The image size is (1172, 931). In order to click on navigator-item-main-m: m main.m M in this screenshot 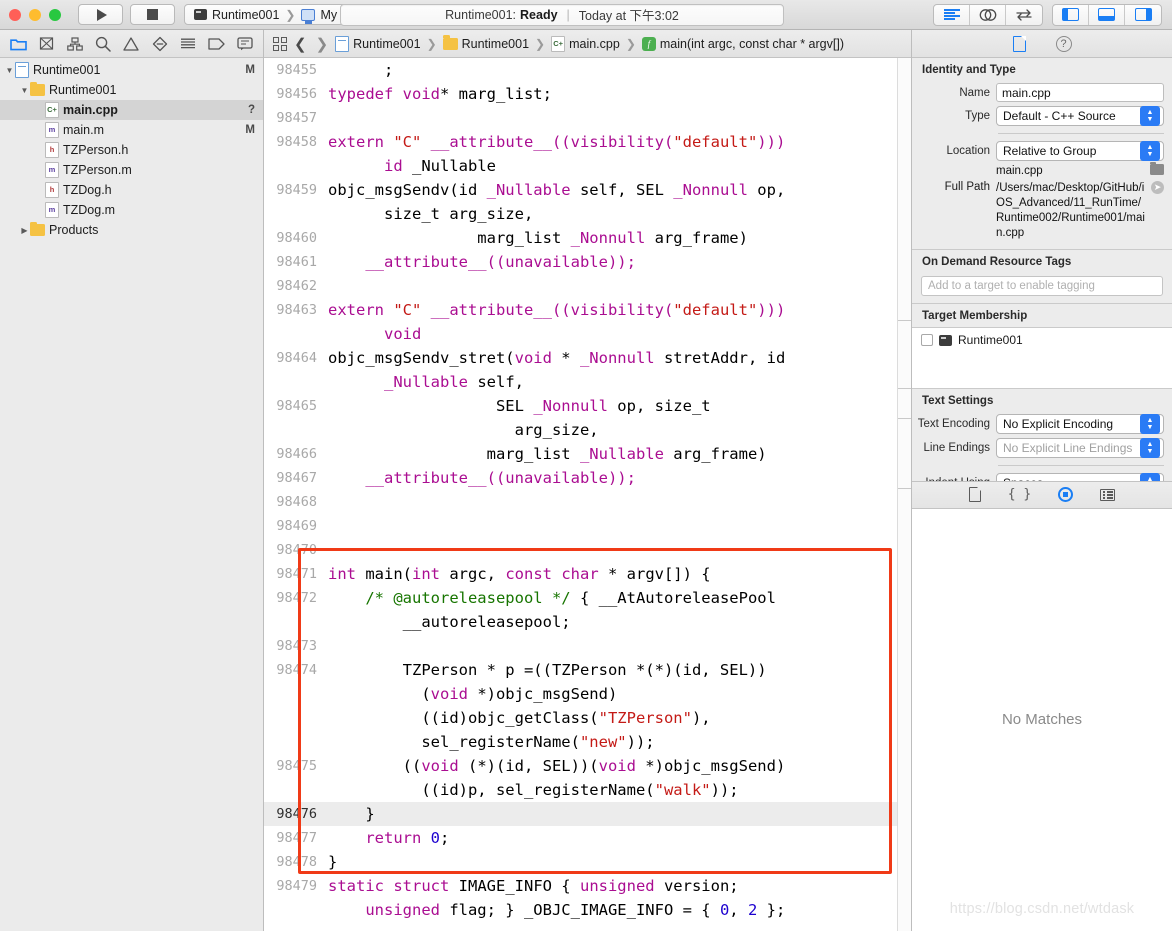, I will do `click(131, 130)`.